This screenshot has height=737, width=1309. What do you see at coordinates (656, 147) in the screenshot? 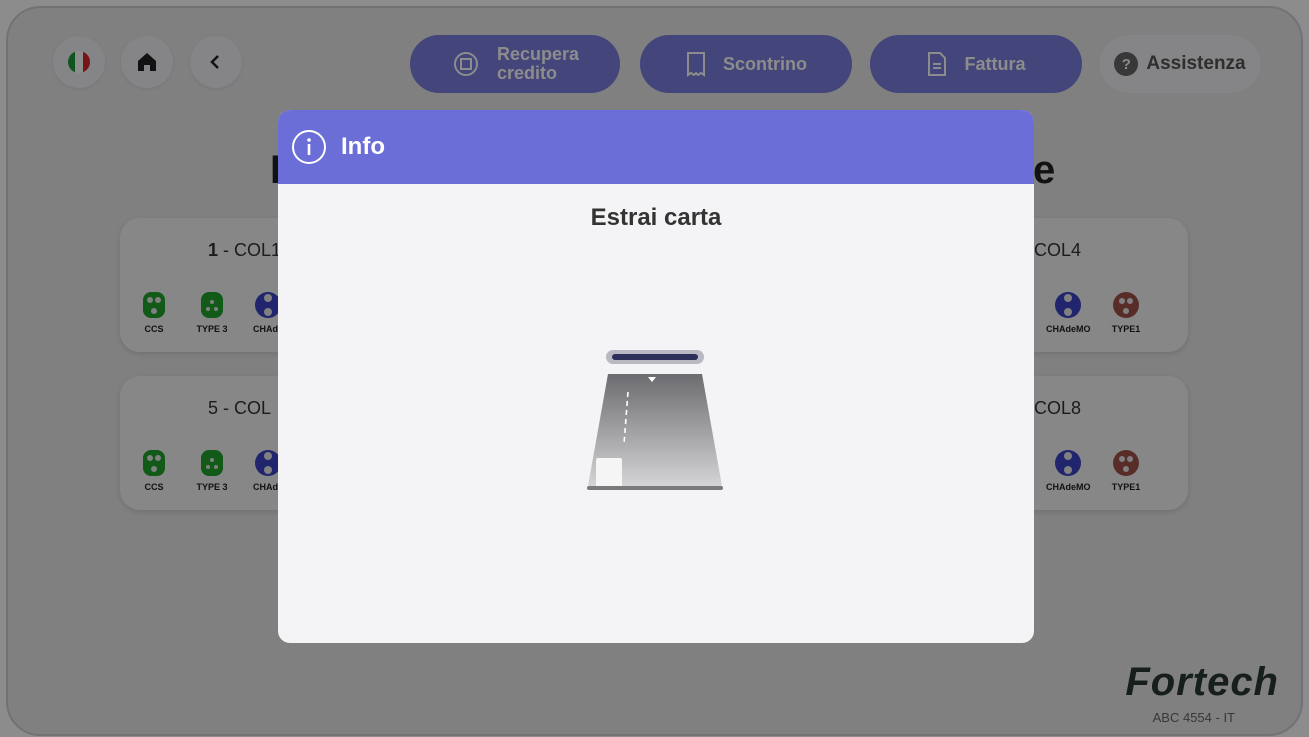
I see `dialog-header: Info` at bounding box center [656, 147].